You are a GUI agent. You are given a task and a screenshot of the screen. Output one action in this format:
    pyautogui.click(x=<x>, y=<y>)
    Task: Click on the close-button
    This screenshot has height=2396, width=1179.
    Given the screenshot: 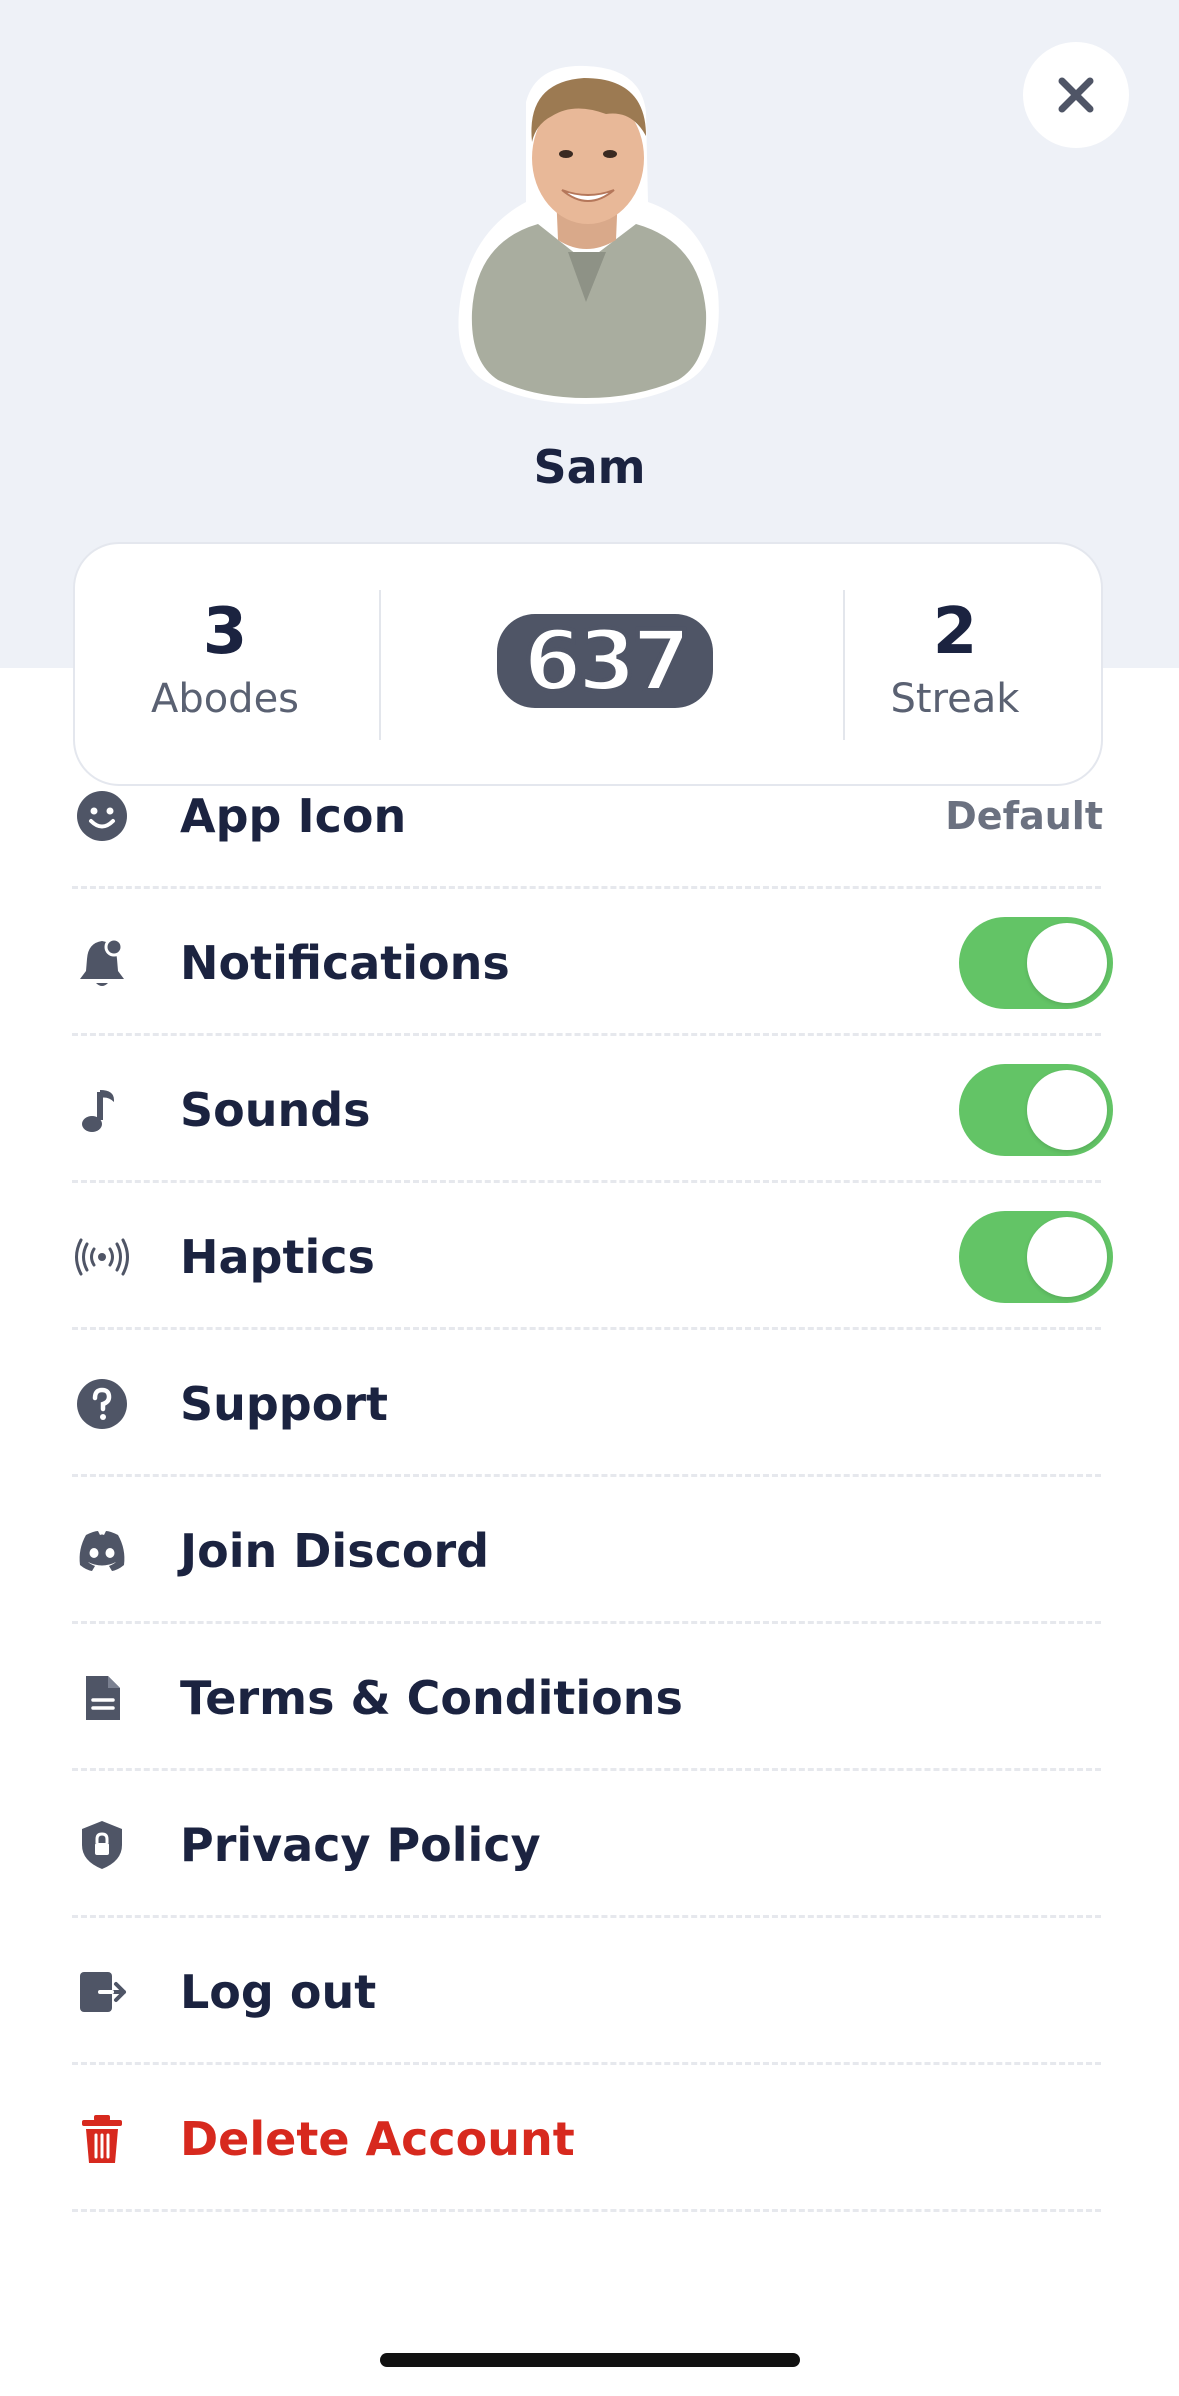 What is the action you would take?
    pyautogui.click(x=1076, y=95)
    